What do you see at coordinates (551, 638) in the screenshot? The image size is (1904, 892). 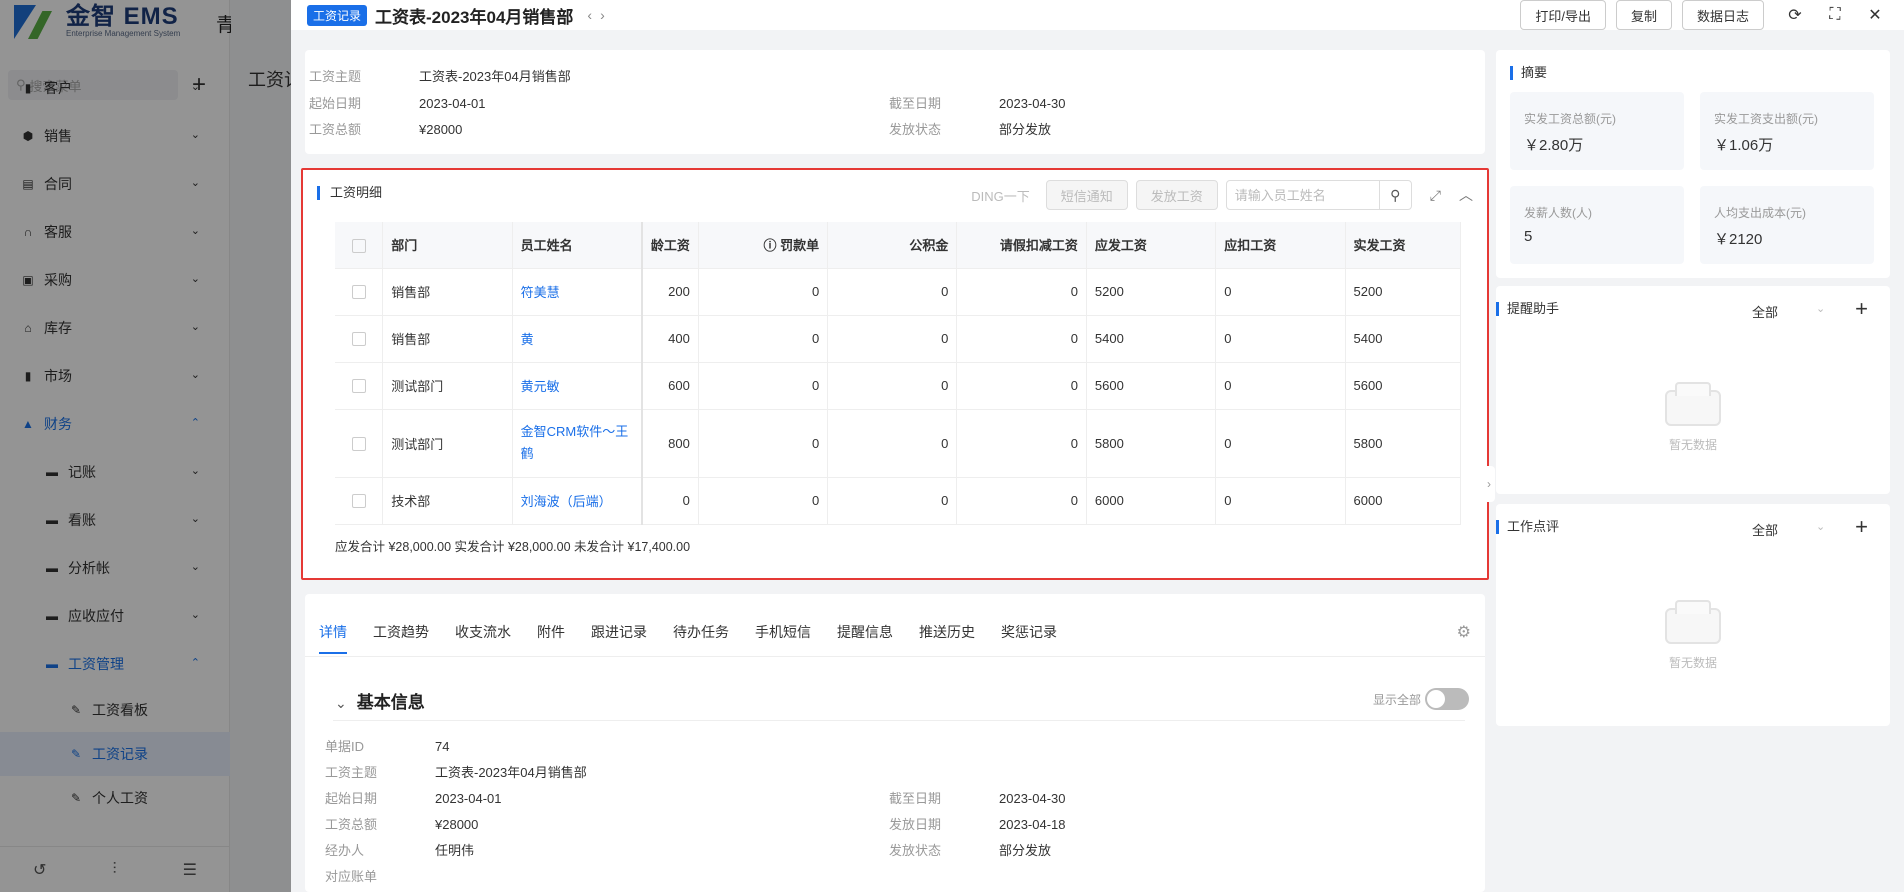 I see `tab-attachments: 附件` at bounding box center [551, 638].